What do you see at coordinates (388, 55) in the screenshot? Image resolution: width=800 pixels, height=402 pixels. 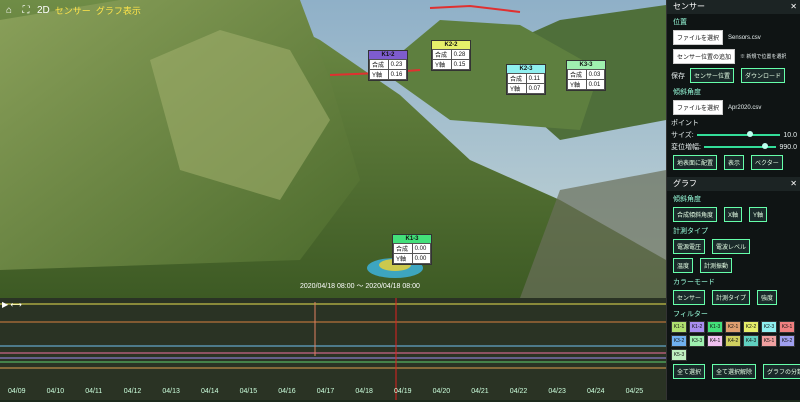 I see `sensor-id: K1-2` at bounding box center [388, 55].